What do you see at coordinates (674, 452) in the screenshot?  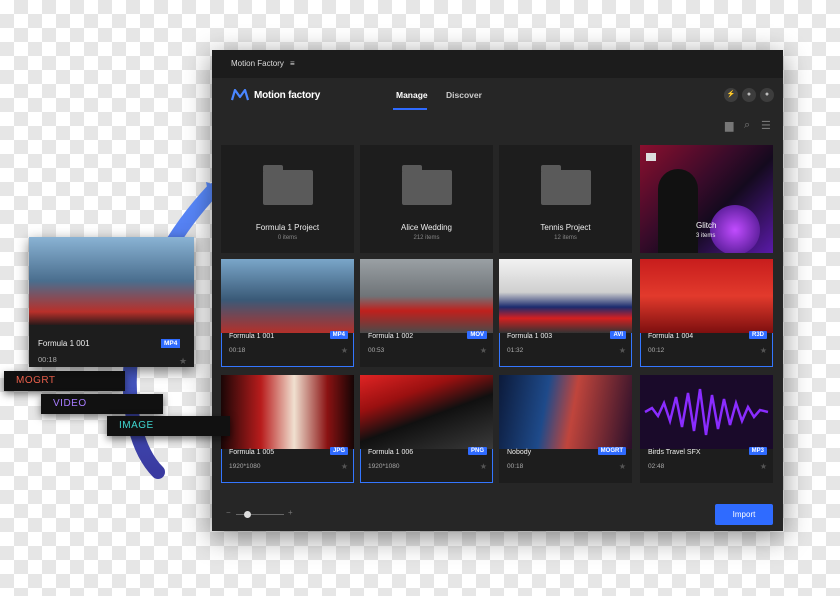 I see `asset-name: Birds Travel SFX` at bounding box center [674, 452].